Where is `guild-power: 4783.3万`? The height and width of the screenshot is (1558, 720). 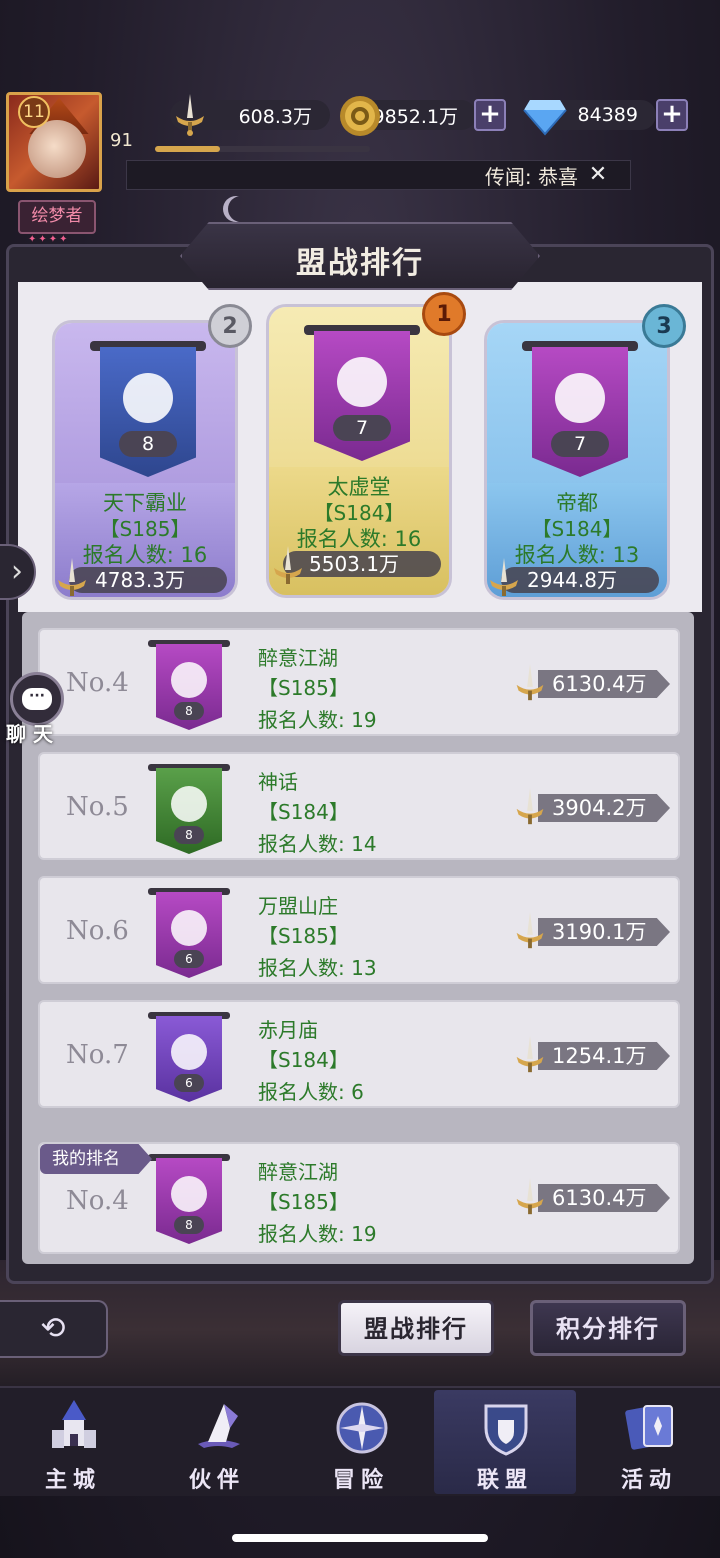 guild-power: 4783.3万 is located at coordinates (148, 580).